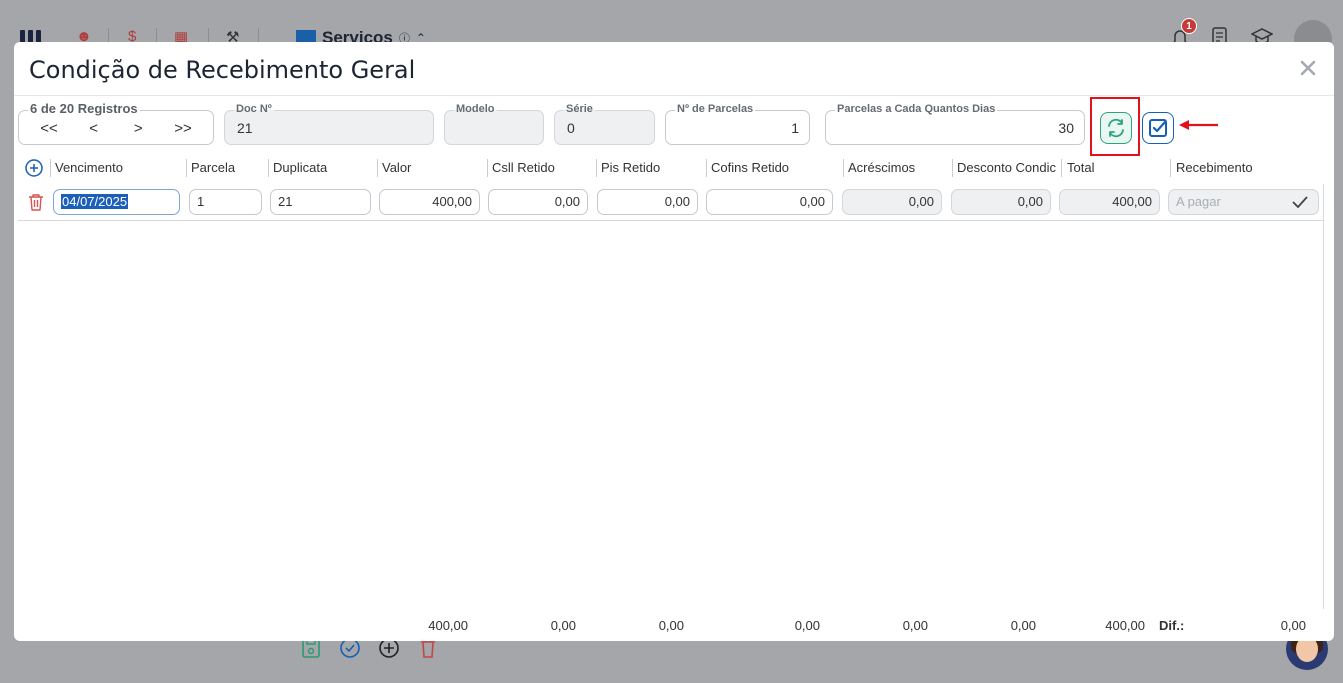 This screenshot has width=1343, height=683. Describe the element at coordinates (1125, 625) in the screenshot. I see `total-total: 400,00` at that location.